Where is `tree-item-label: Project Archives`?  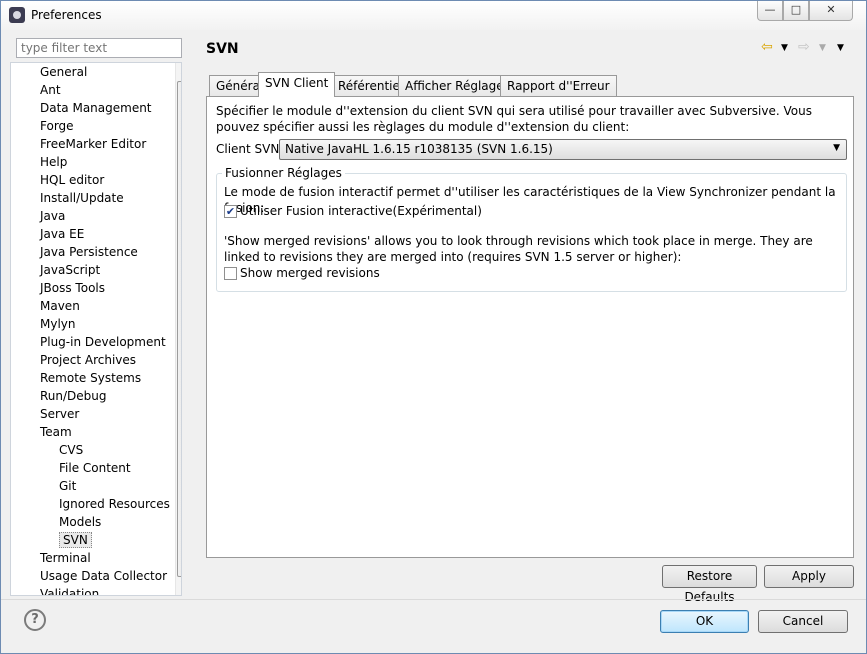 tree-item-label: Project Archives is located at coordinates (88, 360).